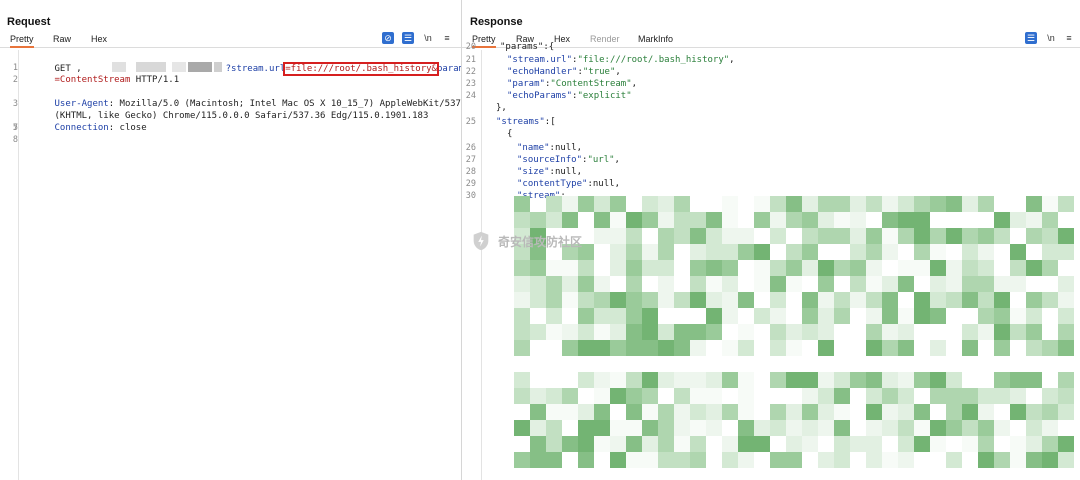  Describe the element at coordinates (99, 41) in the screenshot. I see `tab-hex: Hex` at that location.